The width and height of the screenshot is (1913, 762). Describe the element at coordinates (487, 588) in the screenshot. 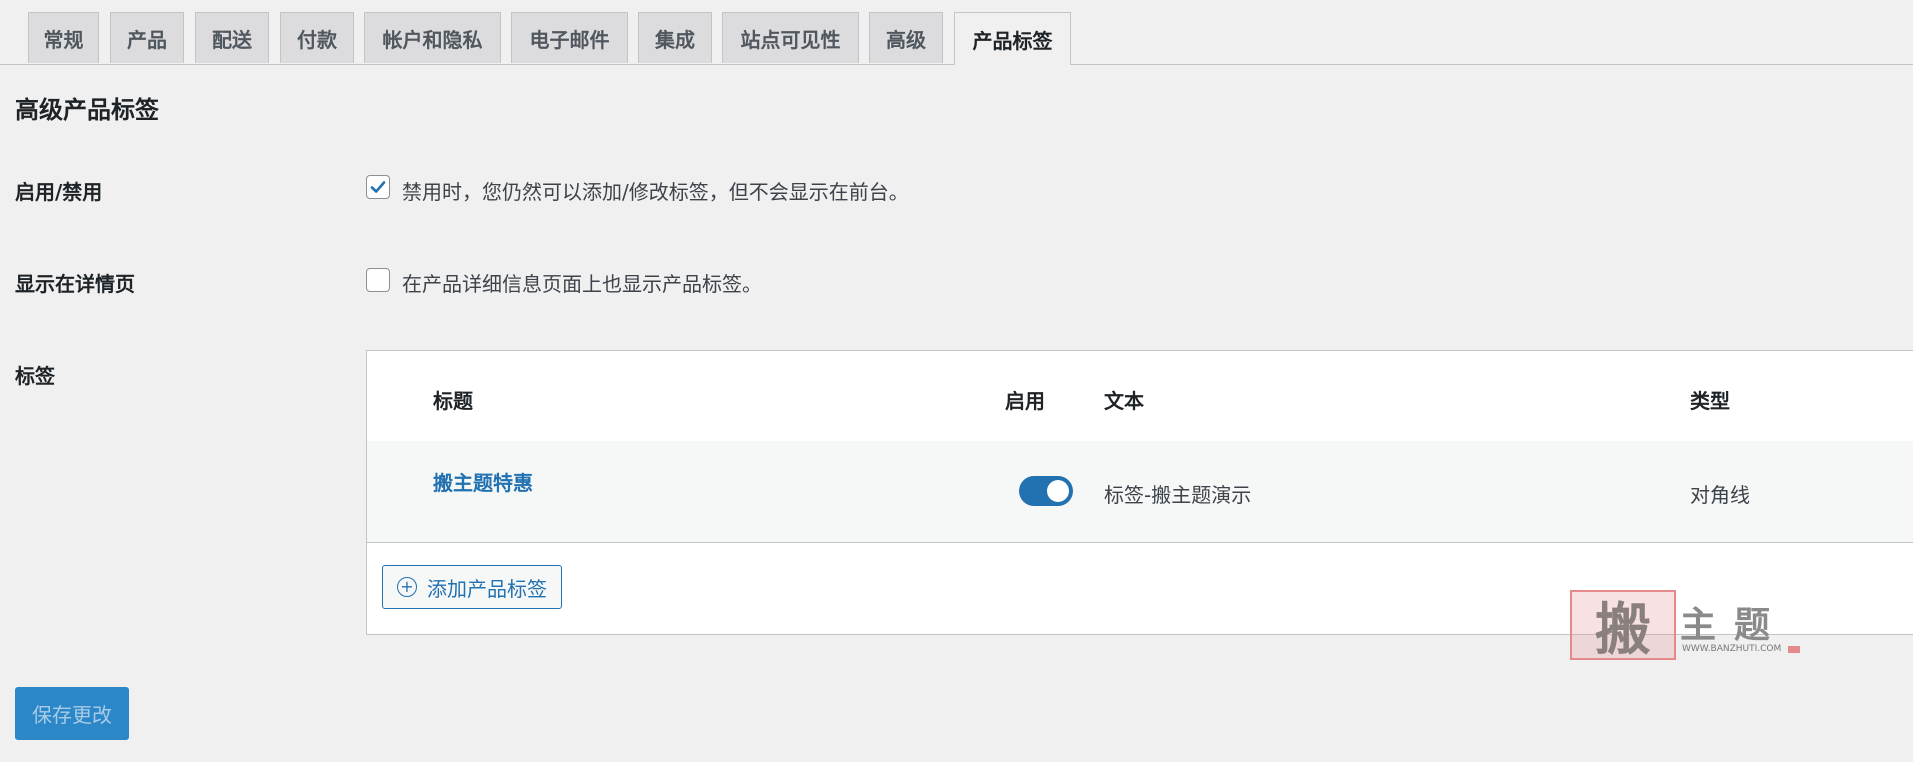

I see `add-label-text: 添加产品标签` at that location.